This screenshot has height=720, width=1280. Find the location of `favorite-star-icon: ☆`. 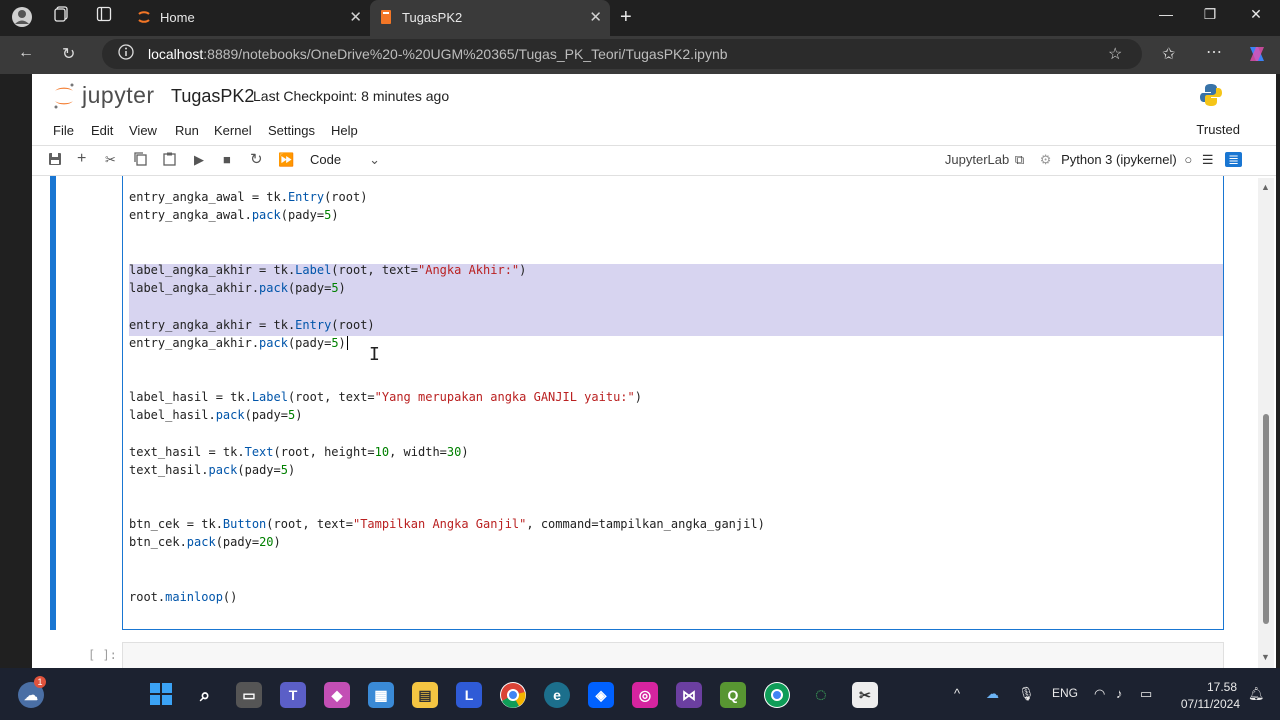

favorite-star-icon: ☆ is located at coordinates (1115, 54).